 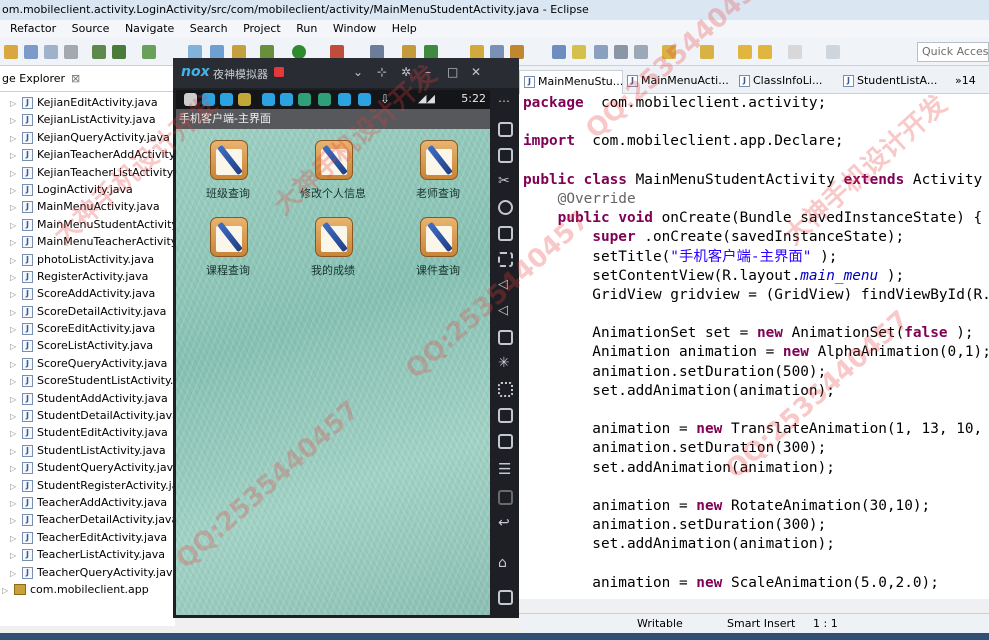 I want to click on tree-item-file: ▷ J TeacherEditActivity.java, so click(x=87, y=537).